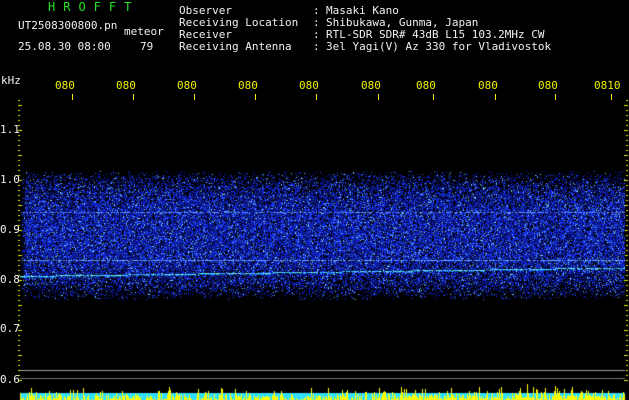  I want to click on y-tick-label: 1.1, so click(10, 129).